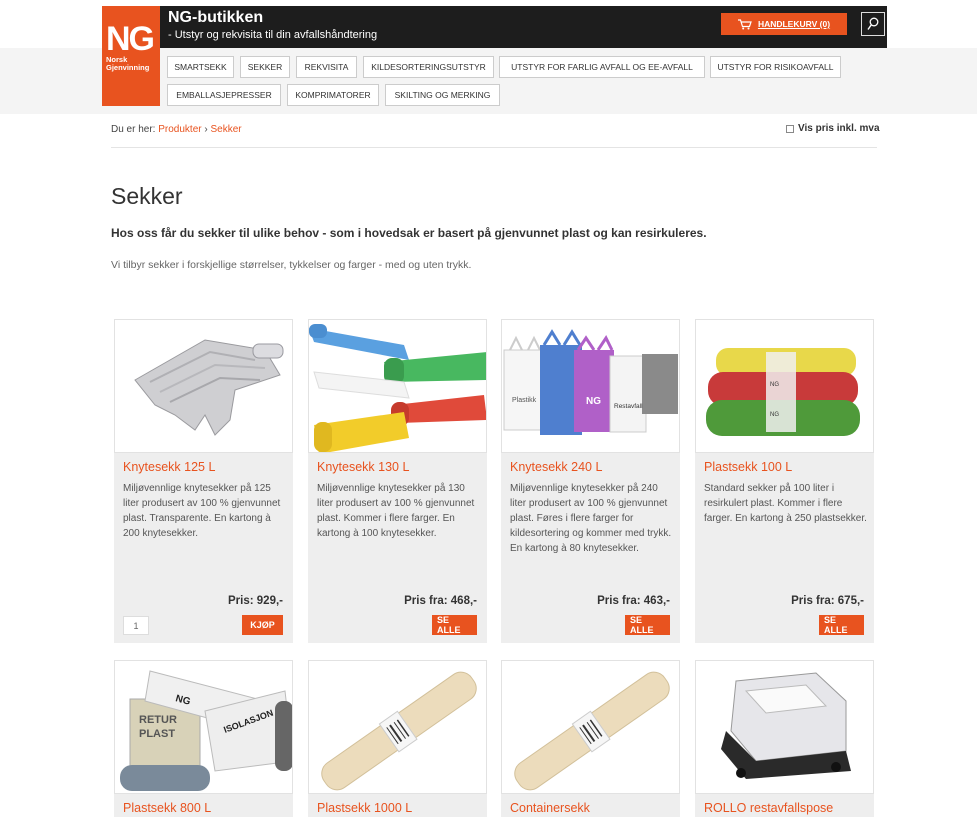 The width and height of the screenshot is (977, 817). What do you see at coordinates (133, 129) in the screenshot?
I see `breadcrumb-prefix: Du er her:` at bounding box center [133, 129].